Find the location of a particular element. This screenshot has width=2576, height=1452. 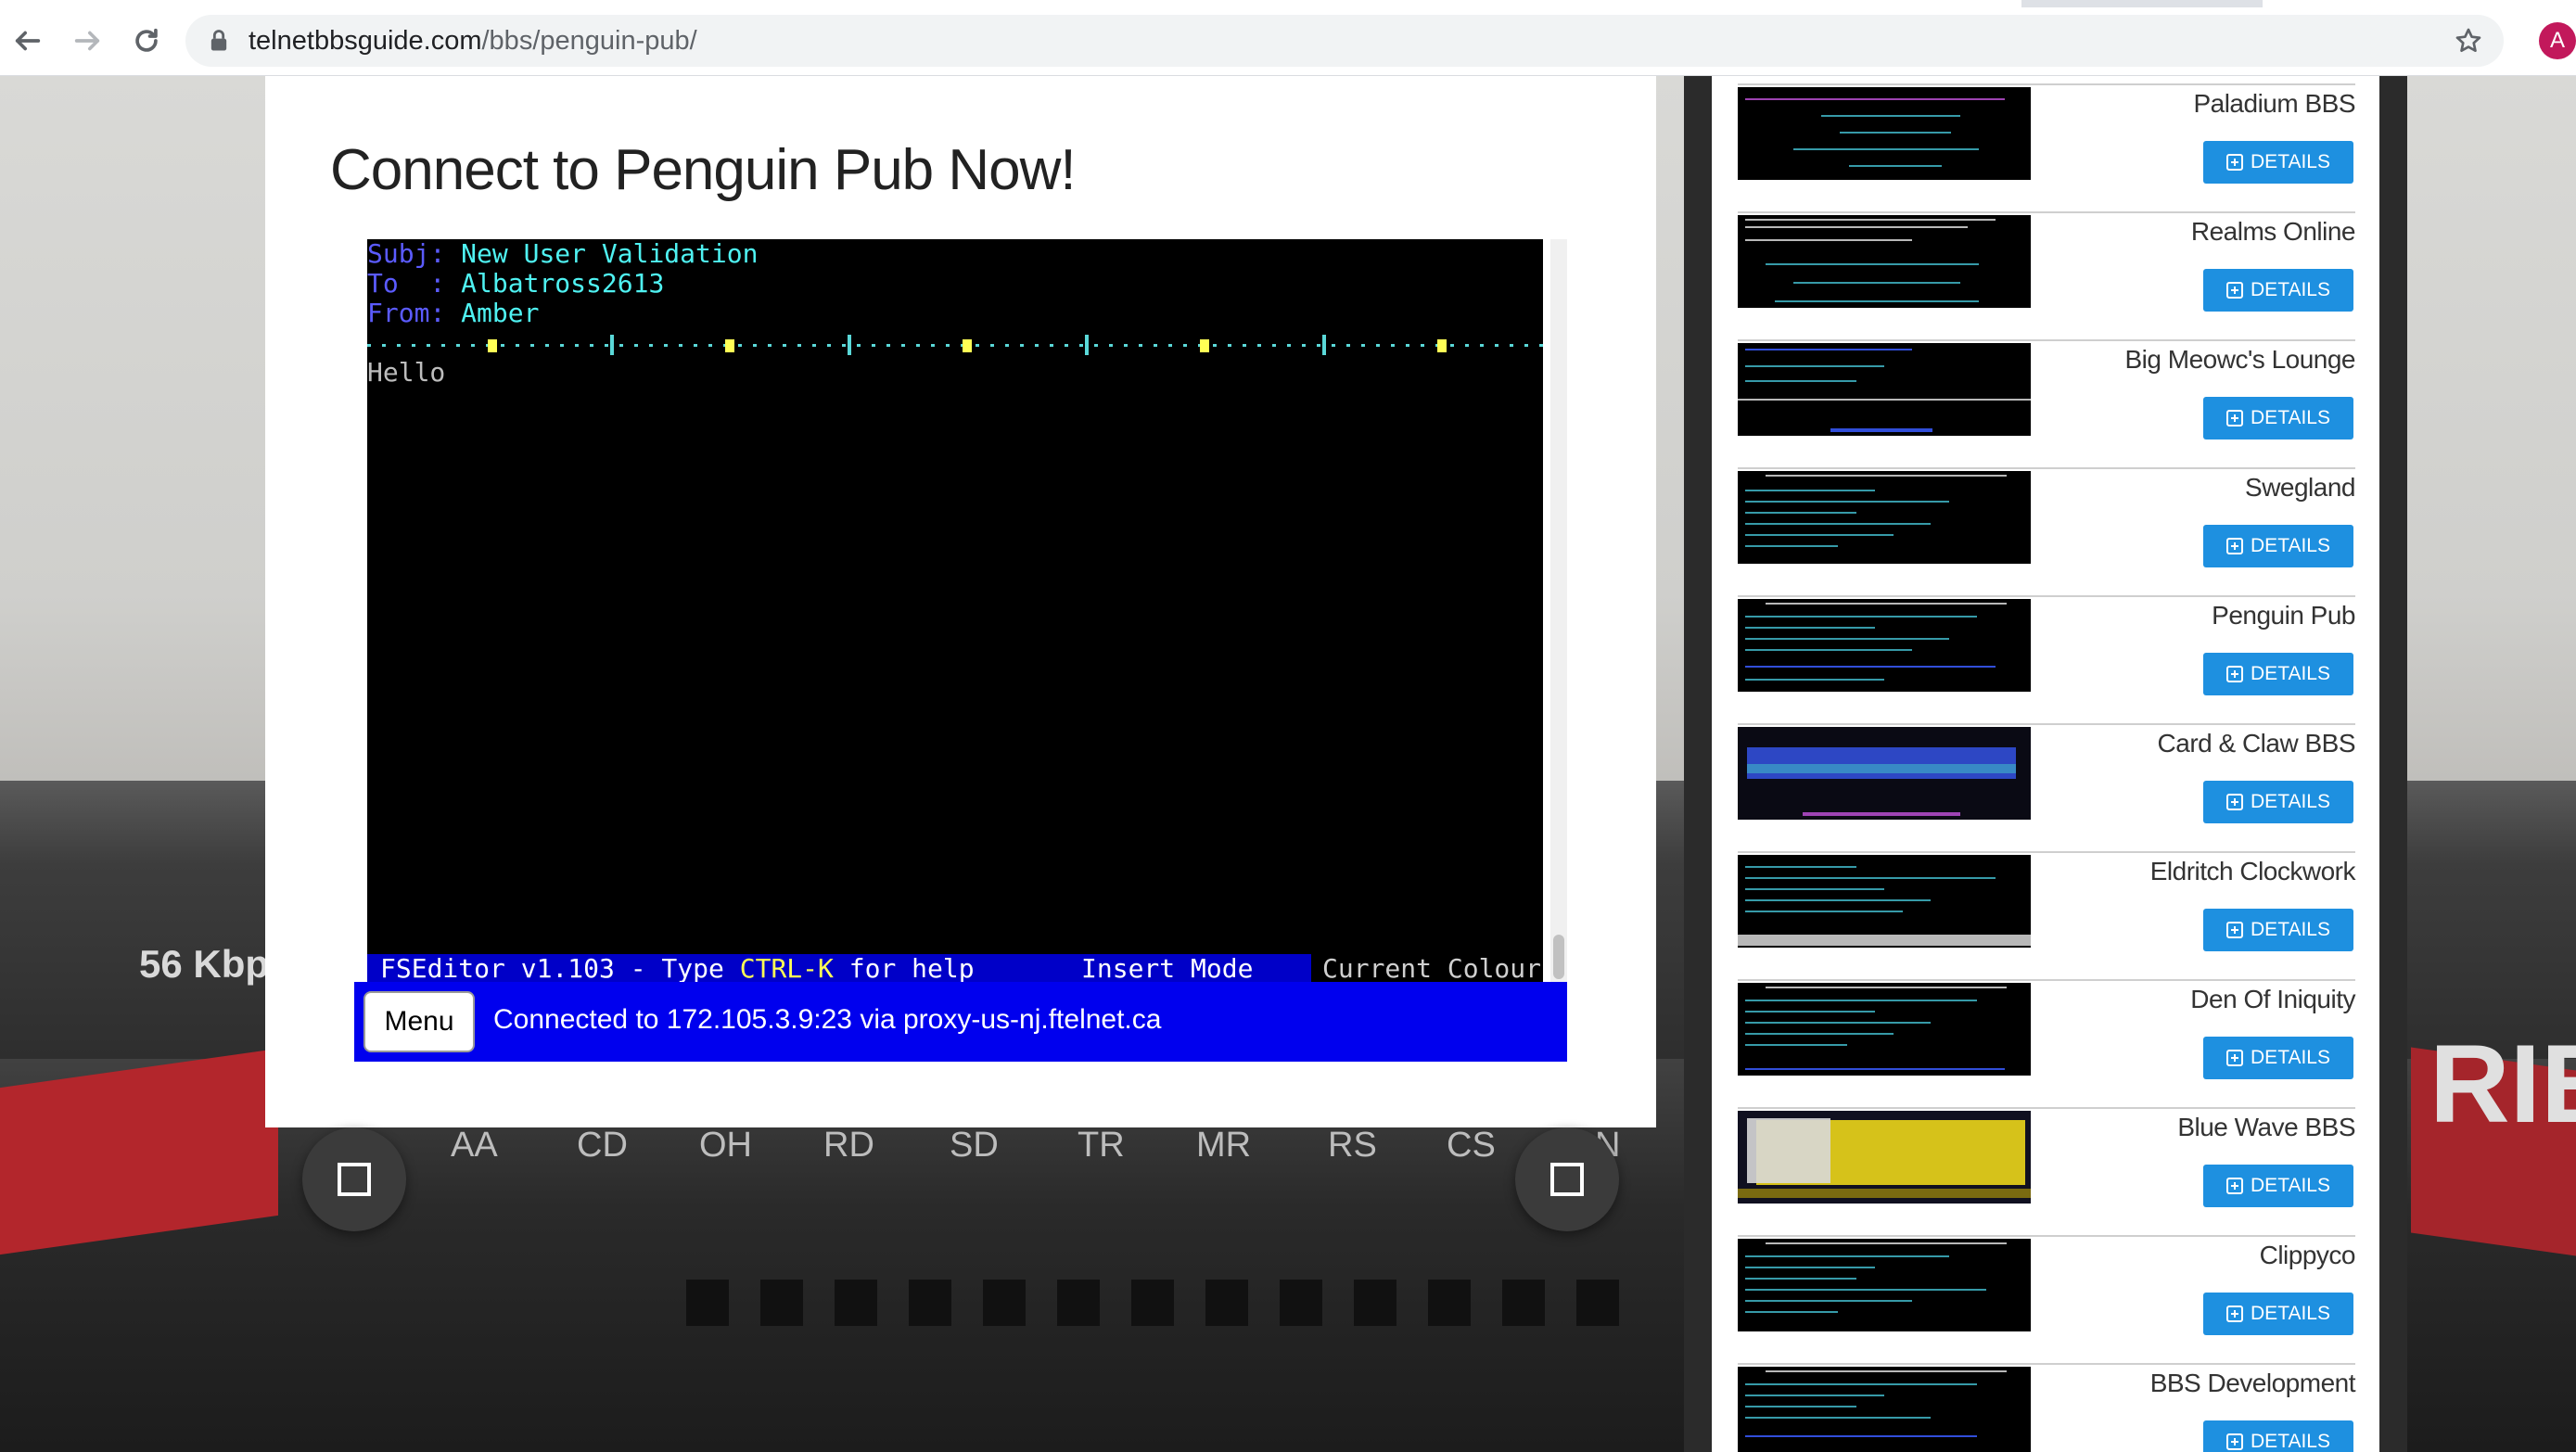

status-colour: Current Colour is located at coordinates (1432, 969).